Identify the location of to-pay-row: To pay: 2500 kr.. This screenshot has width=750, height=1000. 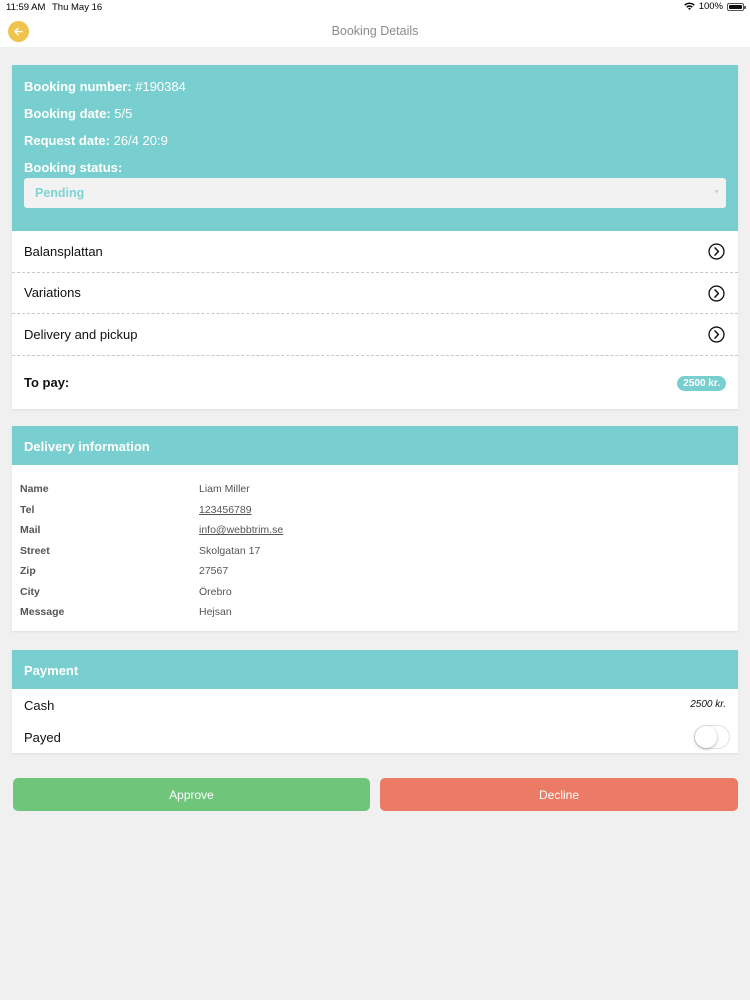
(375, 382).